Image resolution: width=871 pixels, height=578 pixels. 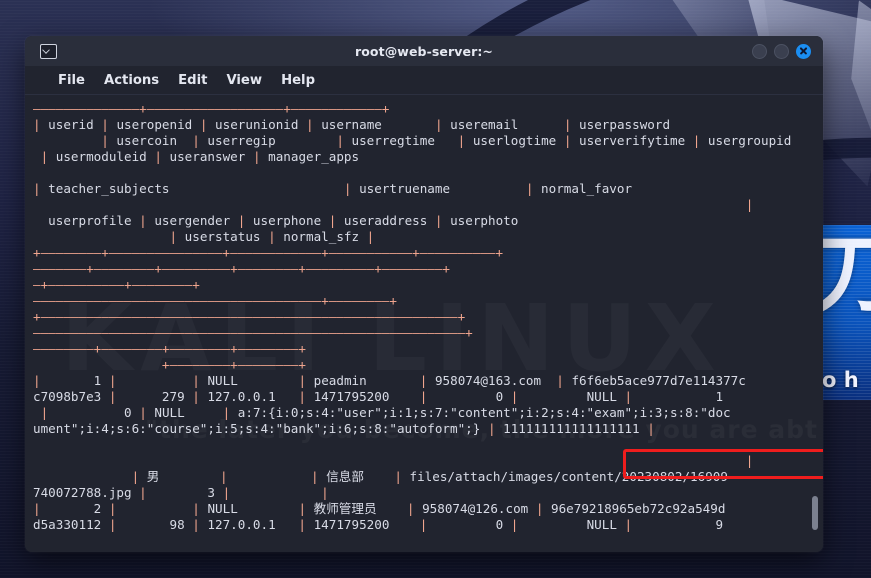 What do you see at coordinates (116, 284) in the screenshot?
I see `terminal-line: —+——————————+————————+` at bounding box center [116, 284].